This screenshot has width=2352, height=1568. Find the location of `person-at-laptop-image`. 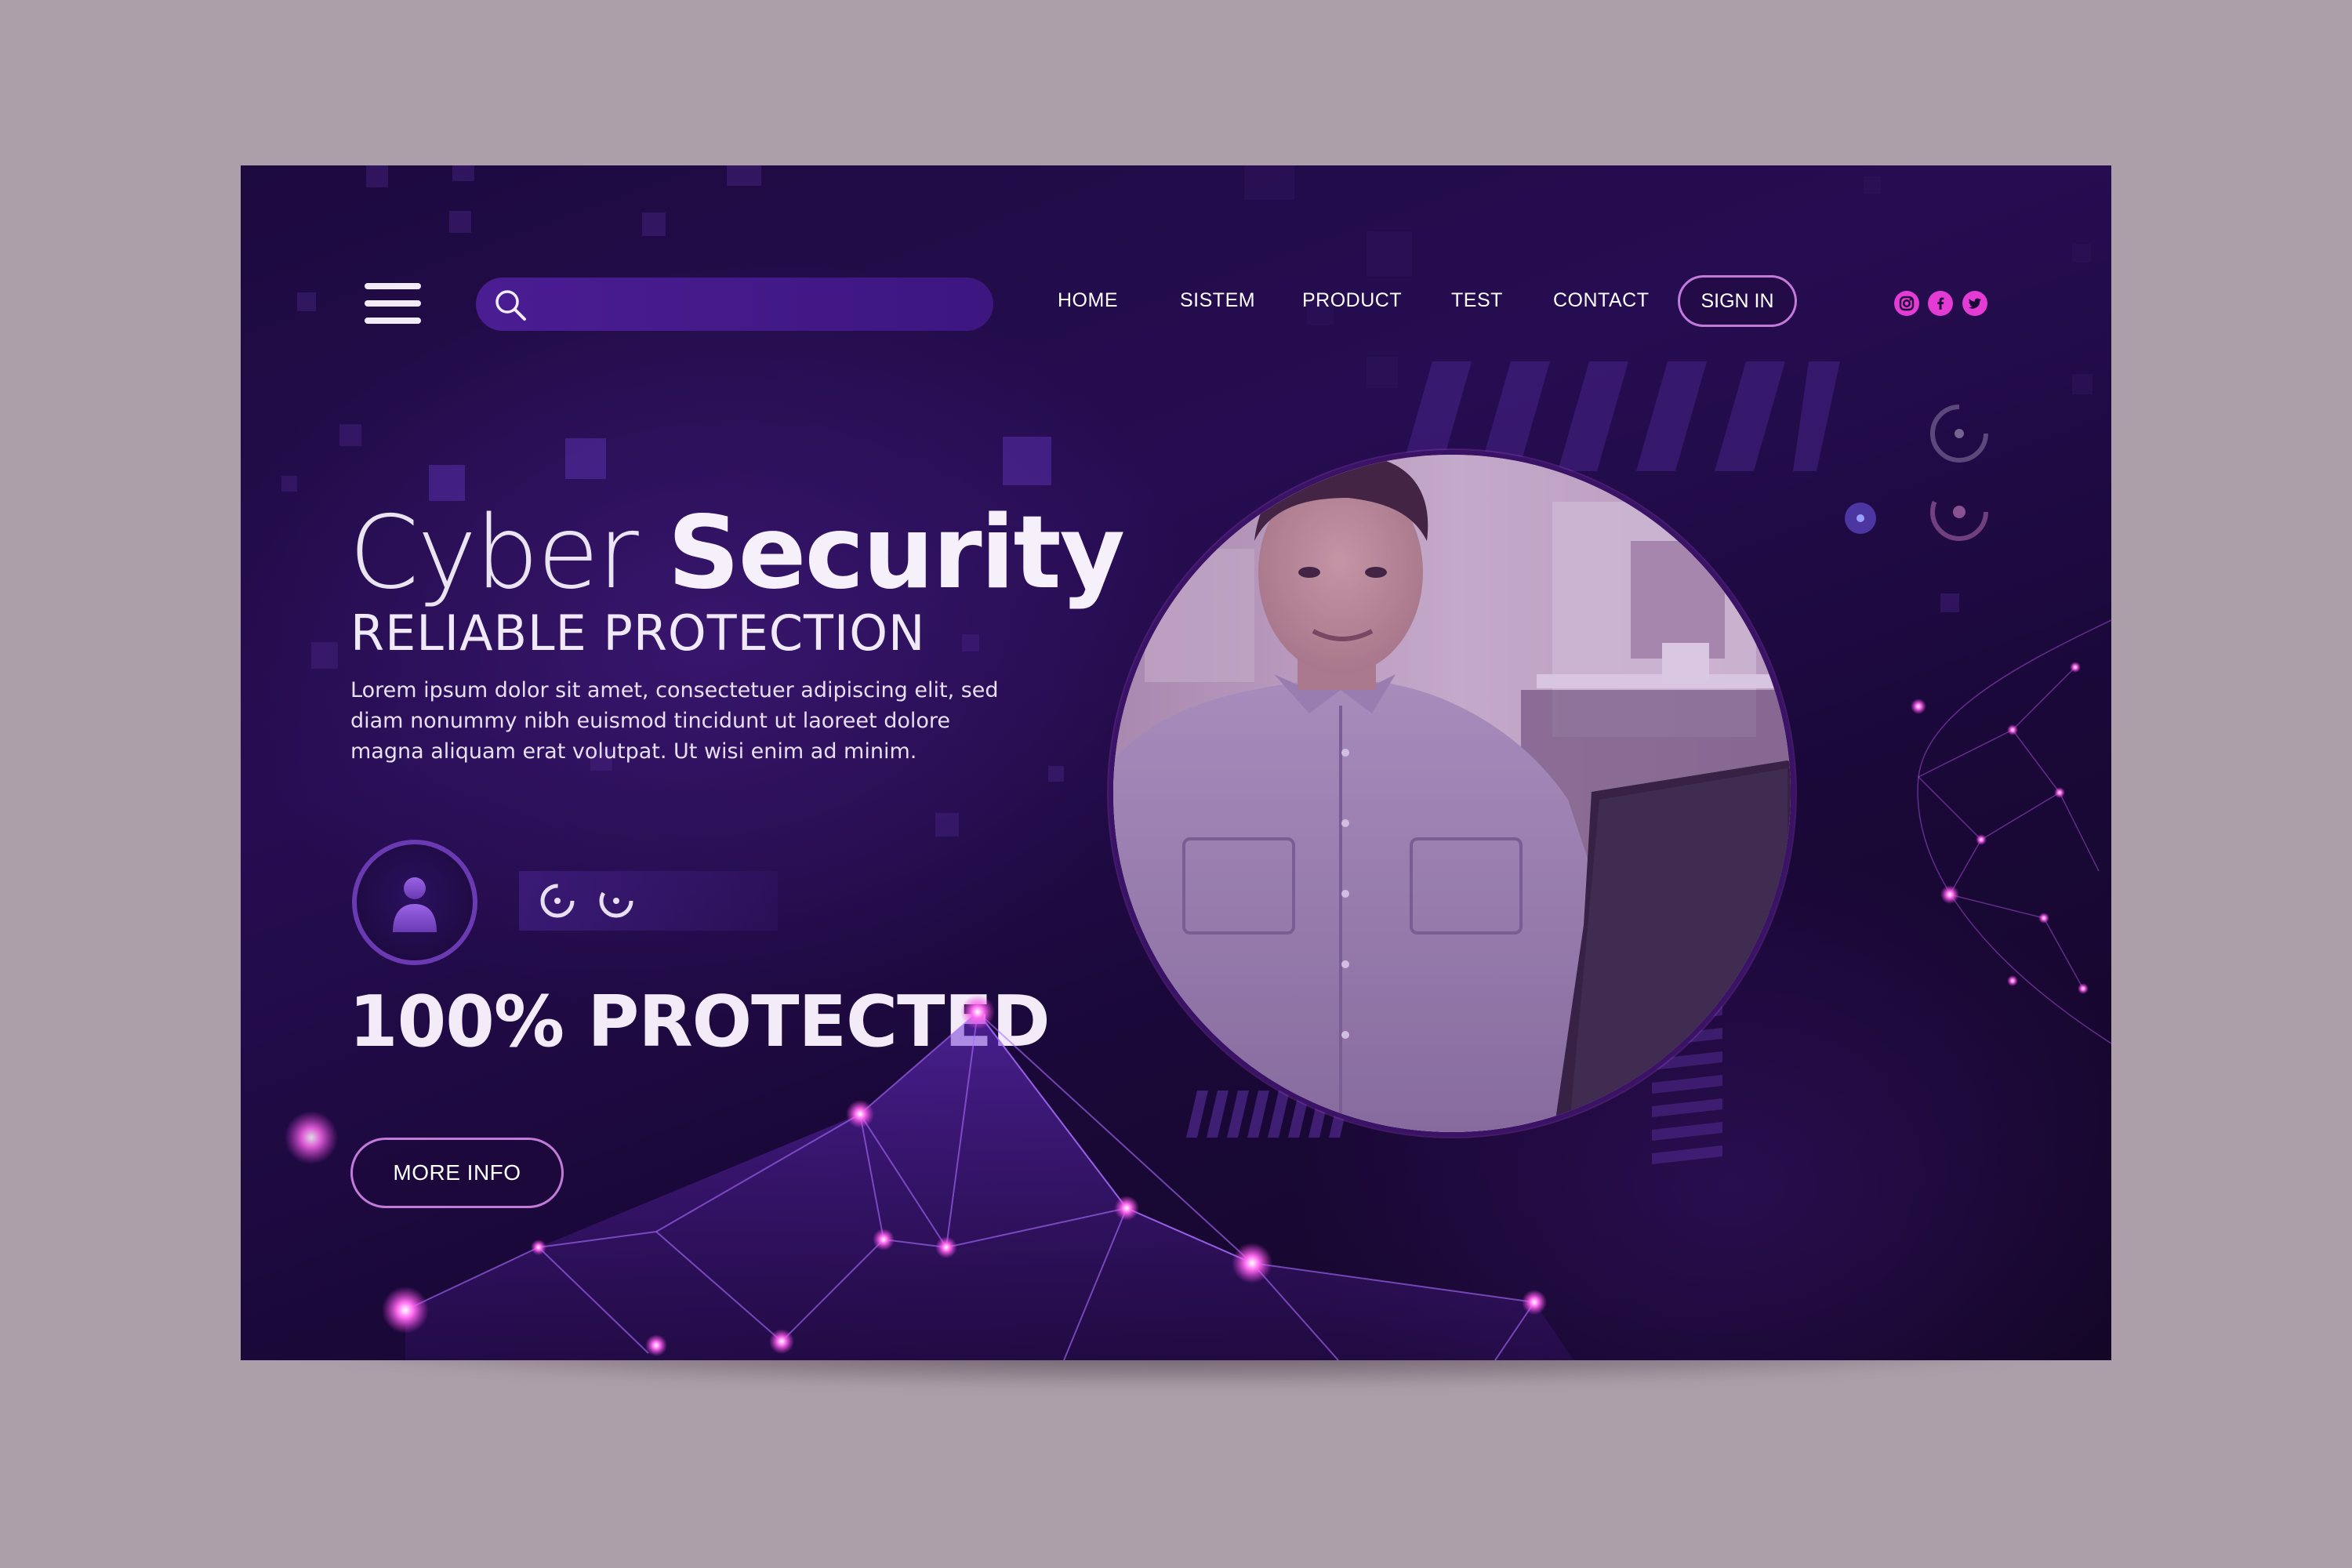

person-at-laptop-image is located at coordinates (1452, 793).